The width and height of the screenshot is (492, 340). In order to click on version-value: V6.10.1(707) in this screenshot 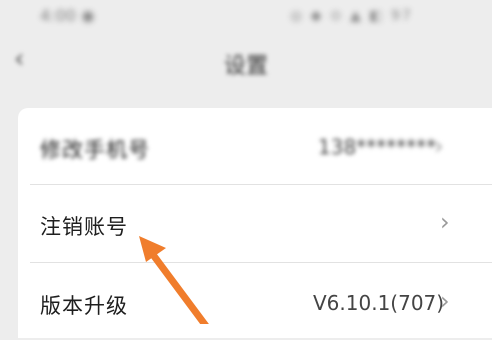, I will do `click(379, 303)`.